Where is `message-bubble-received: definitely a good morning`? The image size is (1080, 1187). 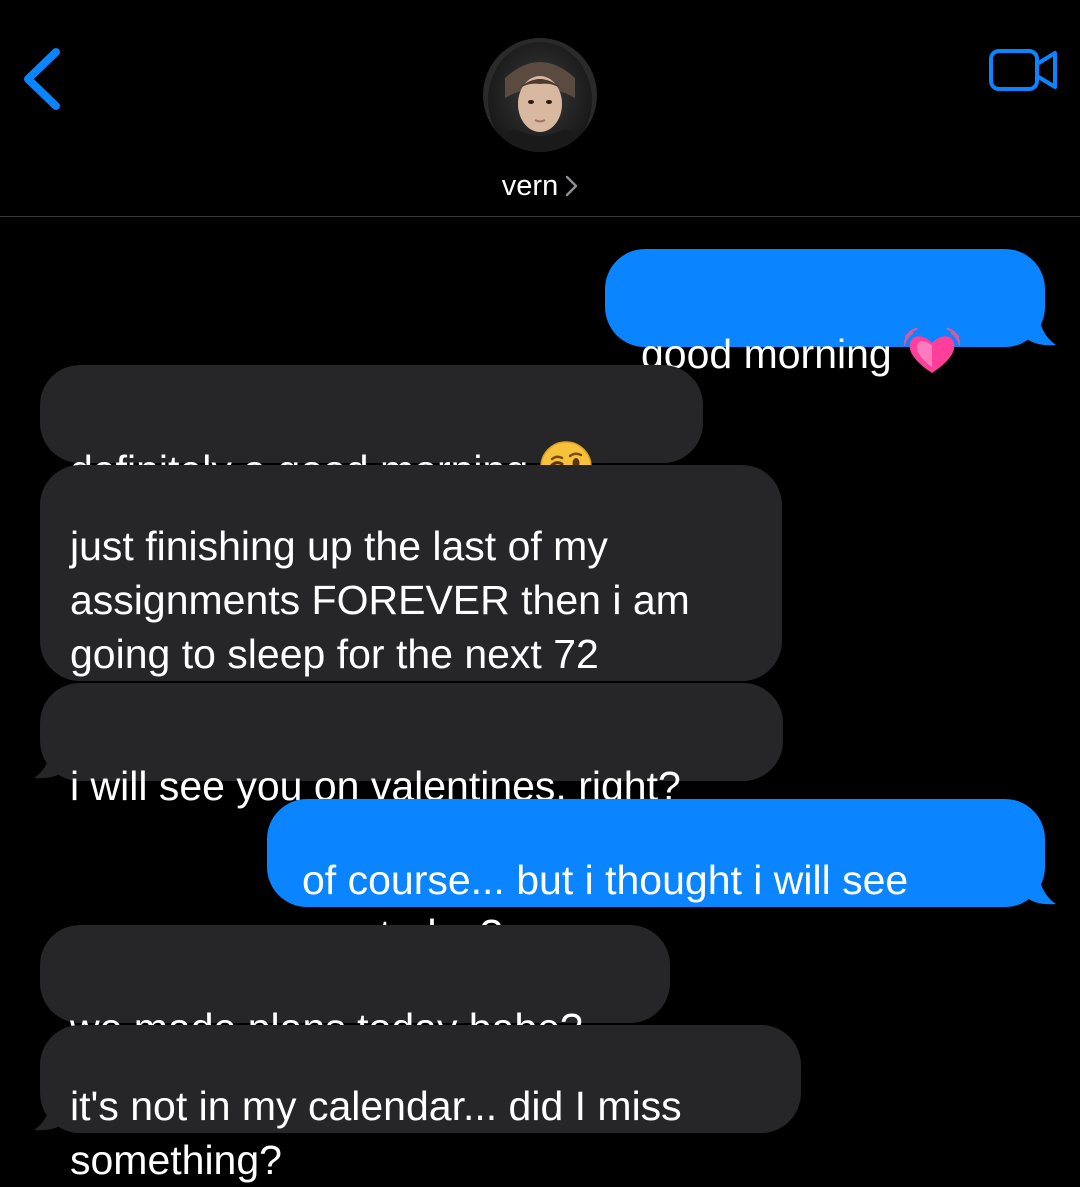 message-bubble-received: definitely a good morning is located at coordinates (371, 429).